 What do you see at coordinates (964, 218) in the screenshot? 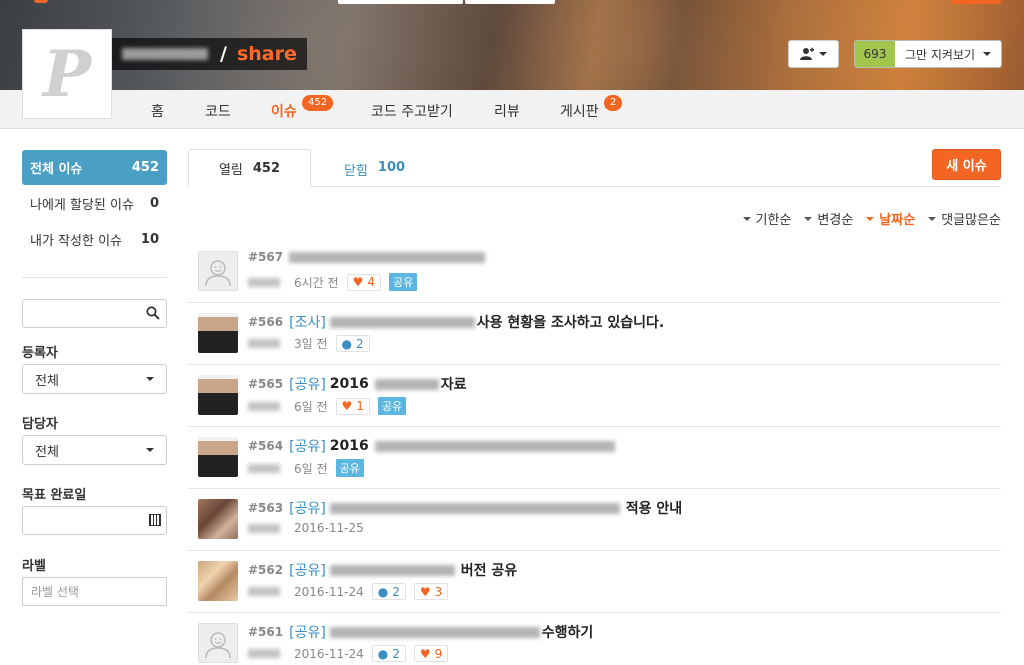
I see `sort-by-comments: 댓글많은순` at bounding box center [964, 218].